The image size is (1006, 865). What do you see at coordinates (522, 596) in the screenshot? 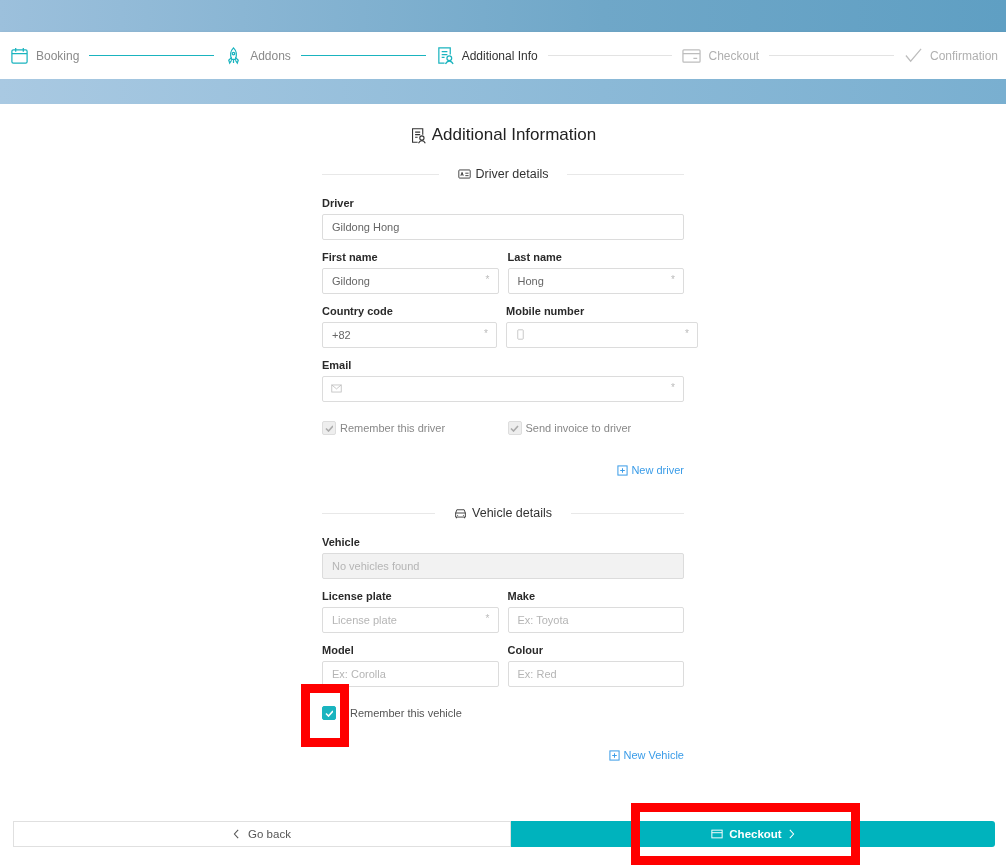
I see `field-label: Make` at bounding box center [522, 596].